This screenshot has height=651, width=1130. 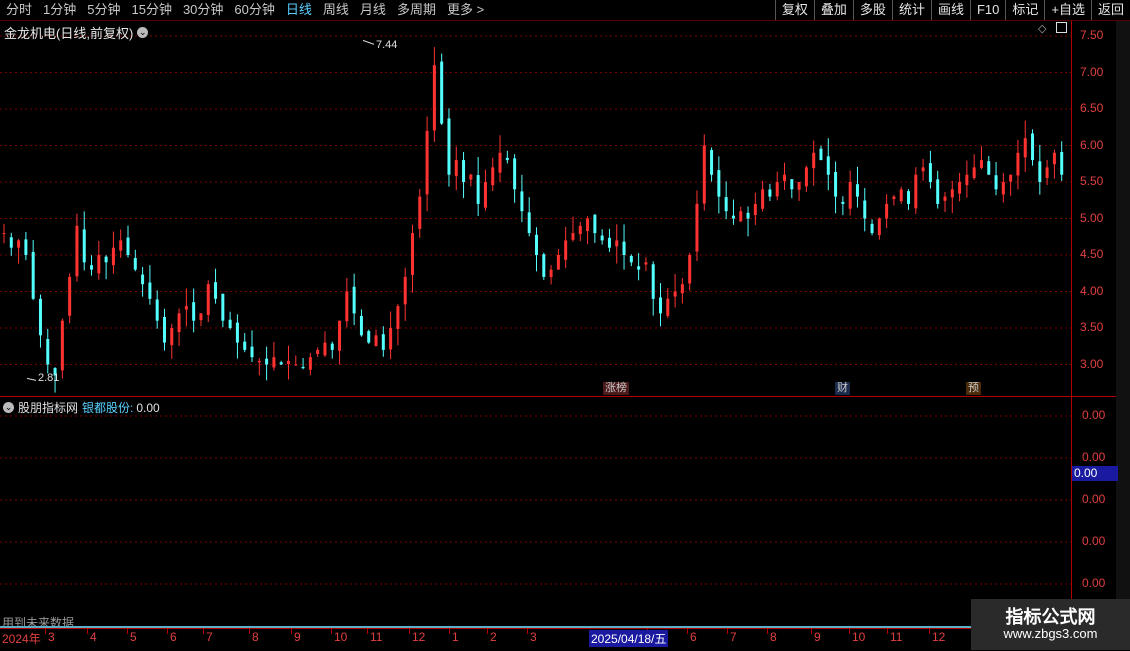 What do you see at coordinates (465, 10) in the screenshot?
I see `period-tab: 更多 >` at bounding box center [465, 10].